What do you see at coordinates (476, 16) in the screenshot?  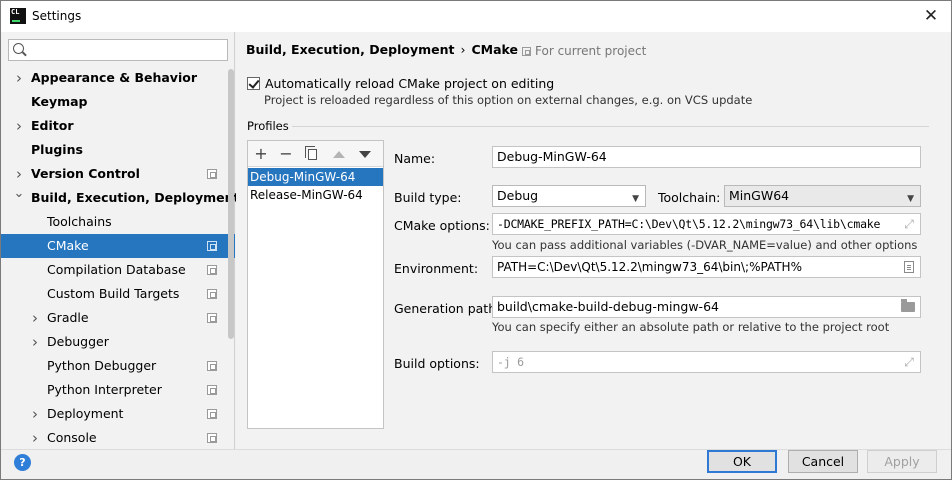 I see `title-bar: CL Settings ✕` at bounding box center [476, 16].